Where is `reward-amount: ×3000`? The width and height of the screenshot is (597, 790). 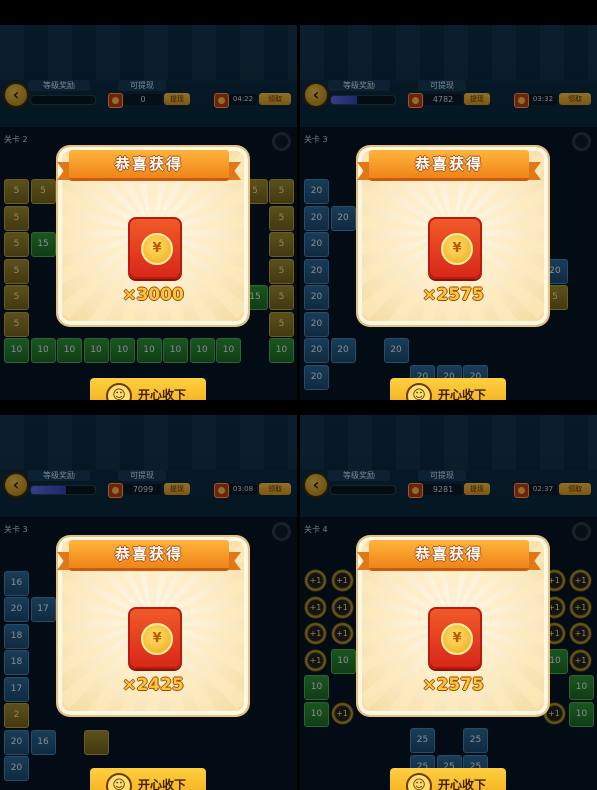 reward-amount: ×3000 is located at coordinates (153, 295).